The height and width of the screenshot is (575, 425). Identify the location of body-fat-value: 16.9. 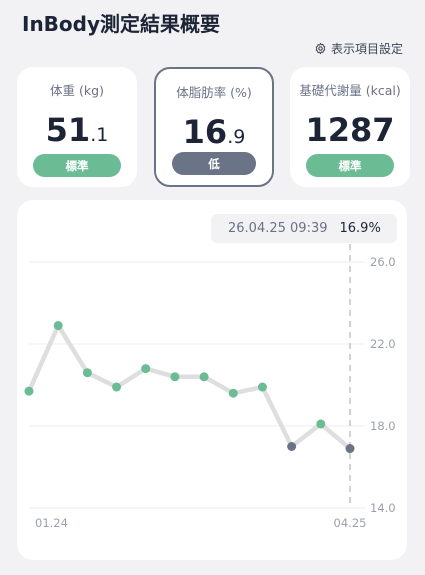
(214, 132).